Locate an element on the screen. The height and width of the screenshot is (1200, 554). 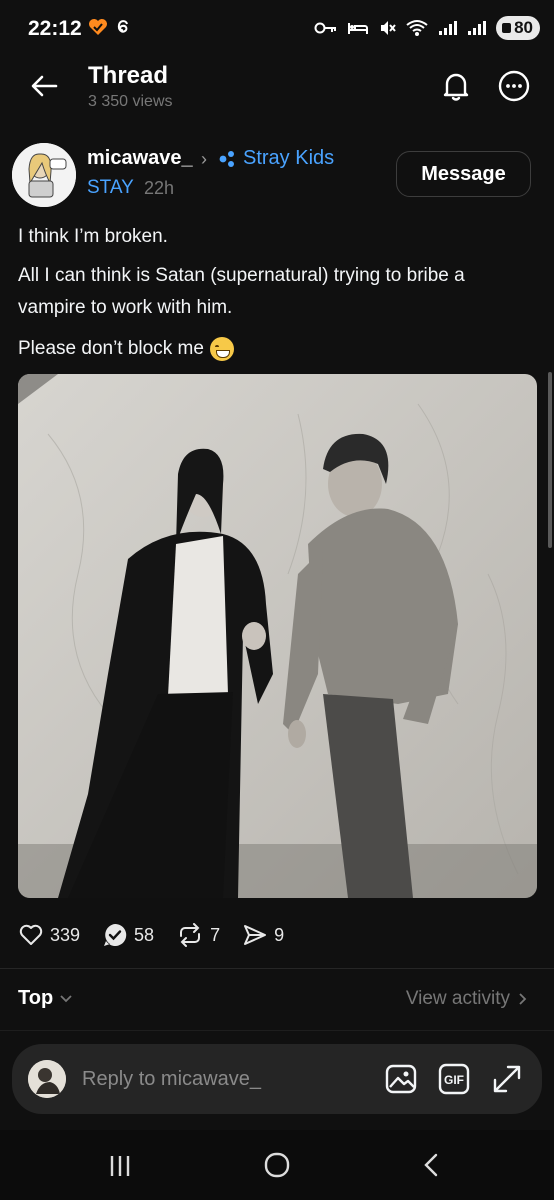
home-icon is located at coordinates (277, 1165).